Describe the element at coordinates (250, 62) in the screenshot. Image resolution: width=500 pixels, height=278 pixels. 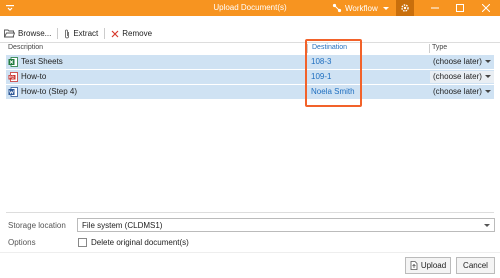
I see `table-row: Test Sheets 108-3 (choose later)` at that location.